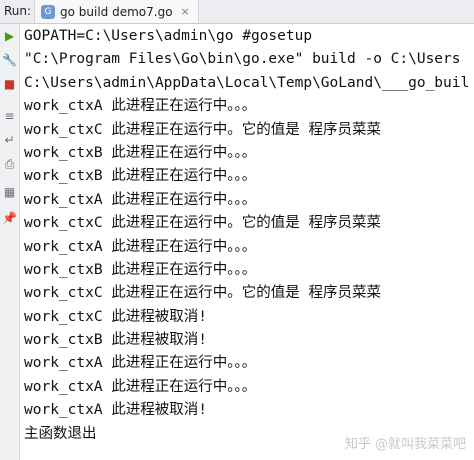 This screenshot has width=474, height=460. Describe the element at coordinates (9, 83) in the screenshot. I see `stop-icon: ■` at that location.